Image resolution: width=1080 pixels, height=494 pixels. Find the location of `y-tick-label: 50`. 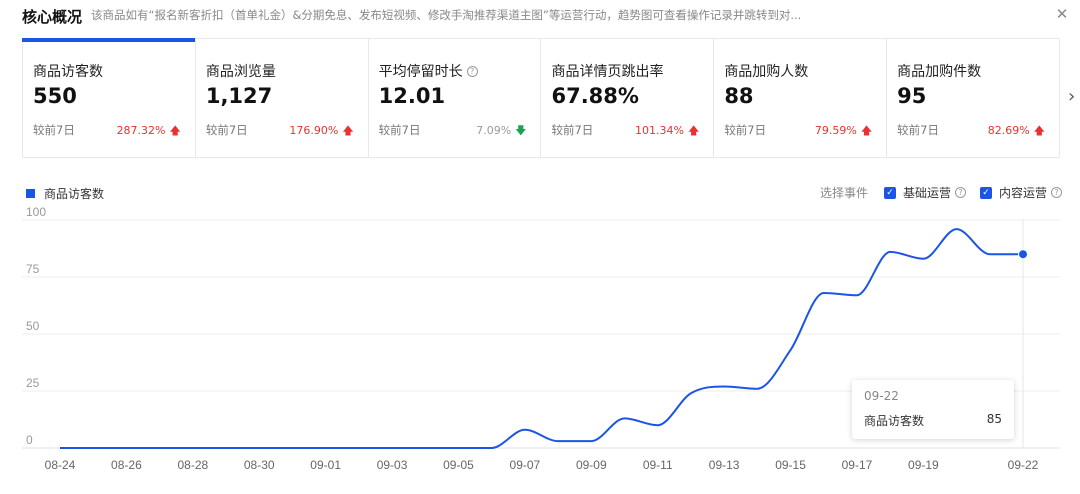

y-tick-label: 50 is located at coordinates (33, 326).